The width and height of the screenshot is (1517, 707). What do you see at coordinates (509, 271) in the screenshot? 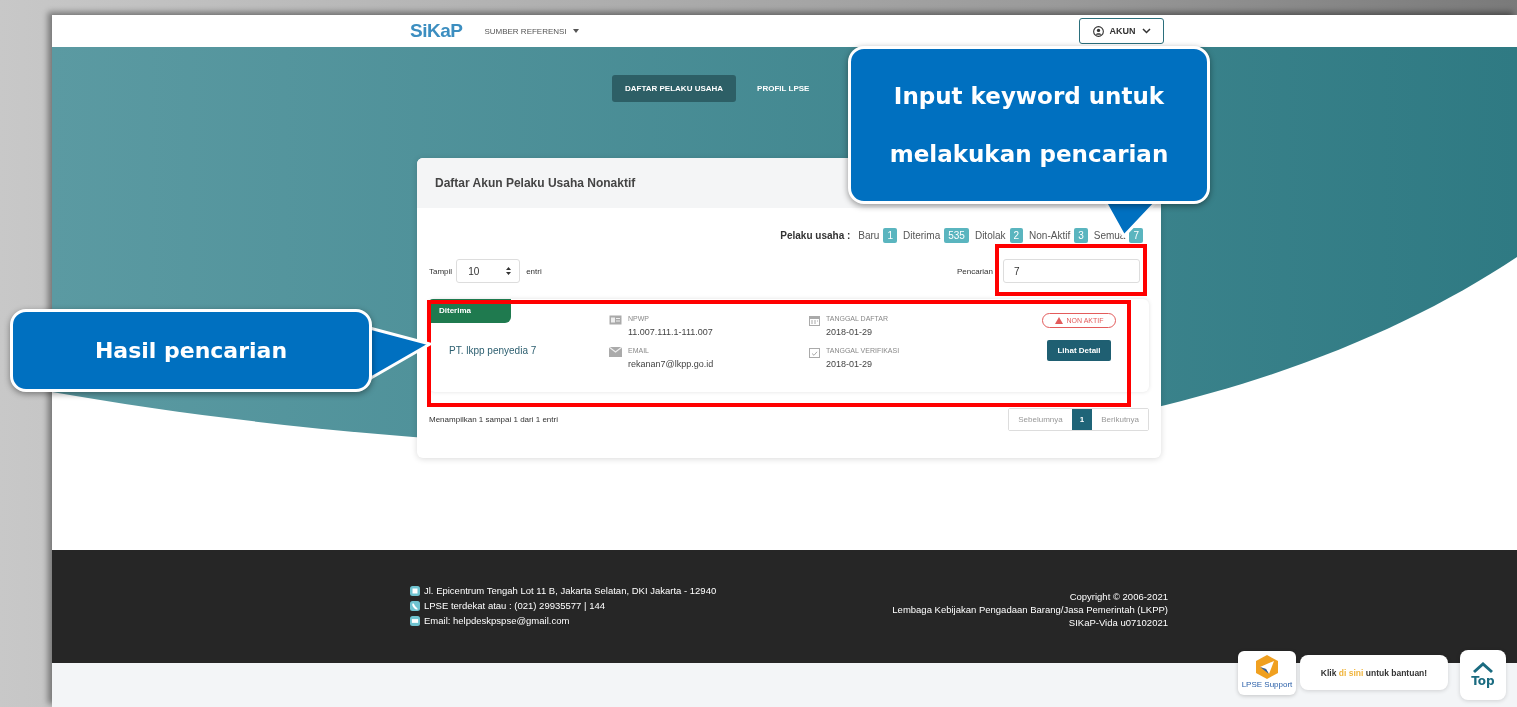
I see `sort-arrows-icon` at bounding box center [509, 271].